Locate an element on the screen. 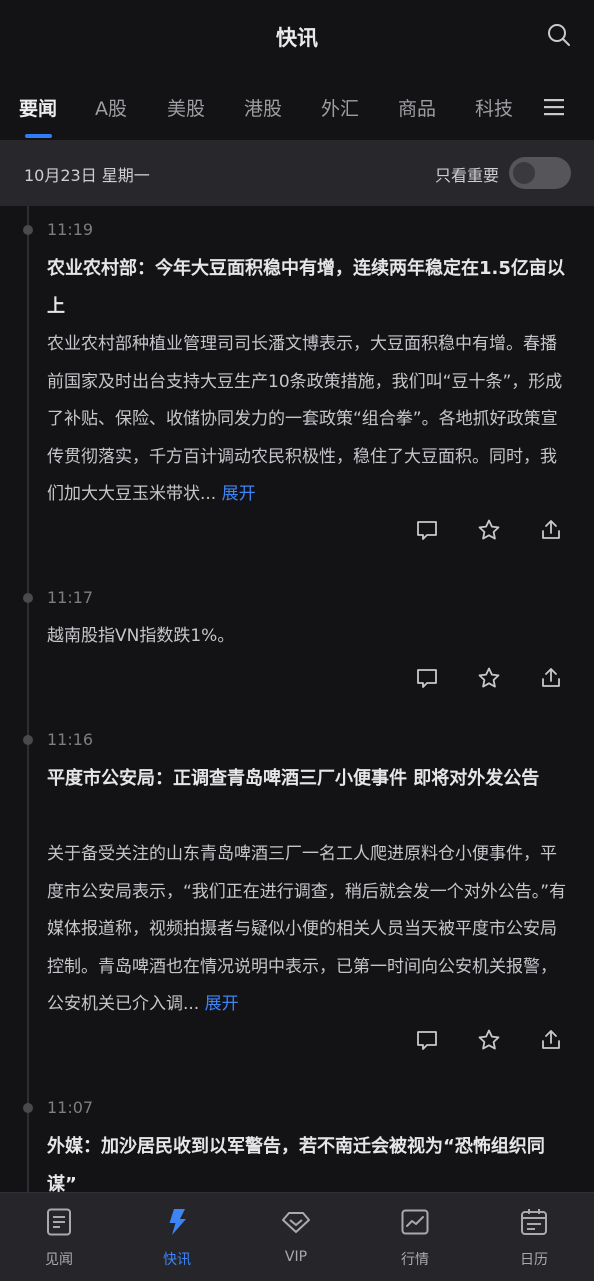  news-body-text: 越南股指VN指数跌1%。 is located at coordinates (141, 636).